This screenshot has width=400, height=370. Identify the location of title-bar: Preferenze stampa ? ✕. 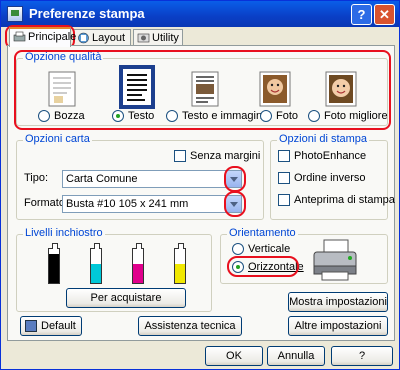
(200, 14).